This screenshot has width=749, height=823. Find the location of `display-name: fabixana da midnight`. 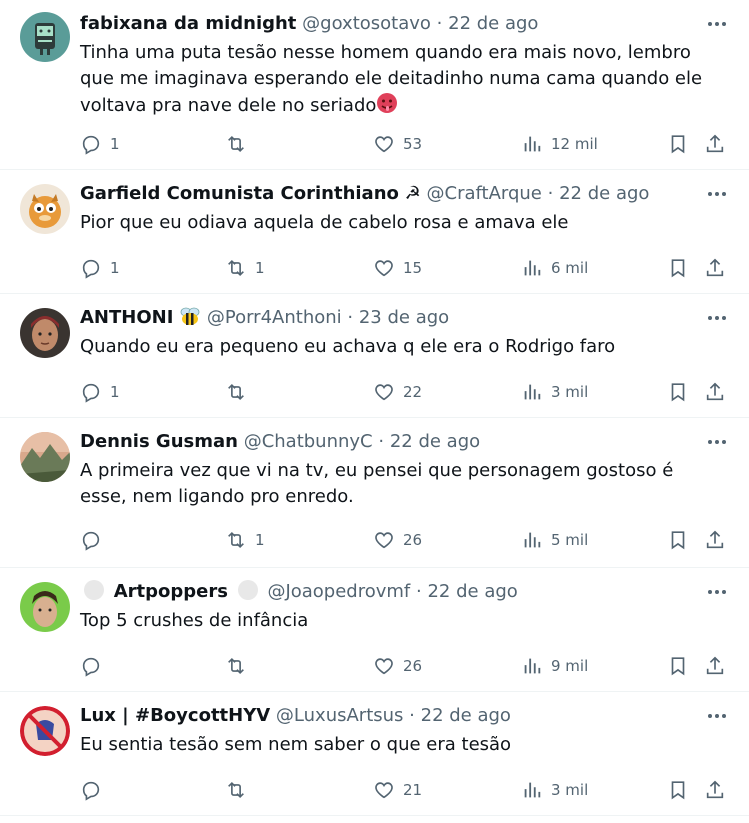

display-name: fabixana da midnight is located at coordinates (188, 23).